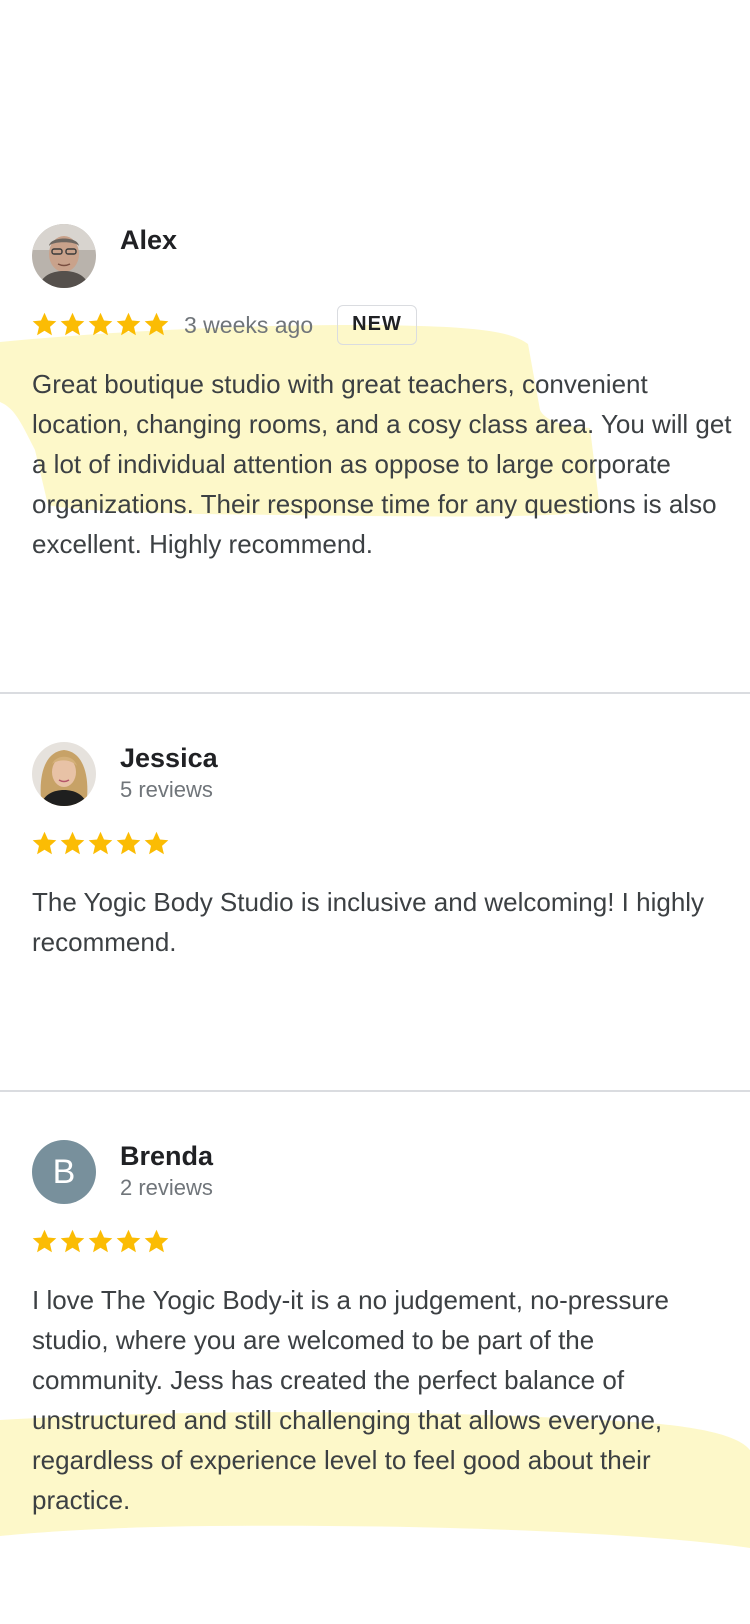  What do you see at coordinates (166, 1156) in the screenshot?
I see `reviewer-name: Brenda` at bounding box center [166, 1156].